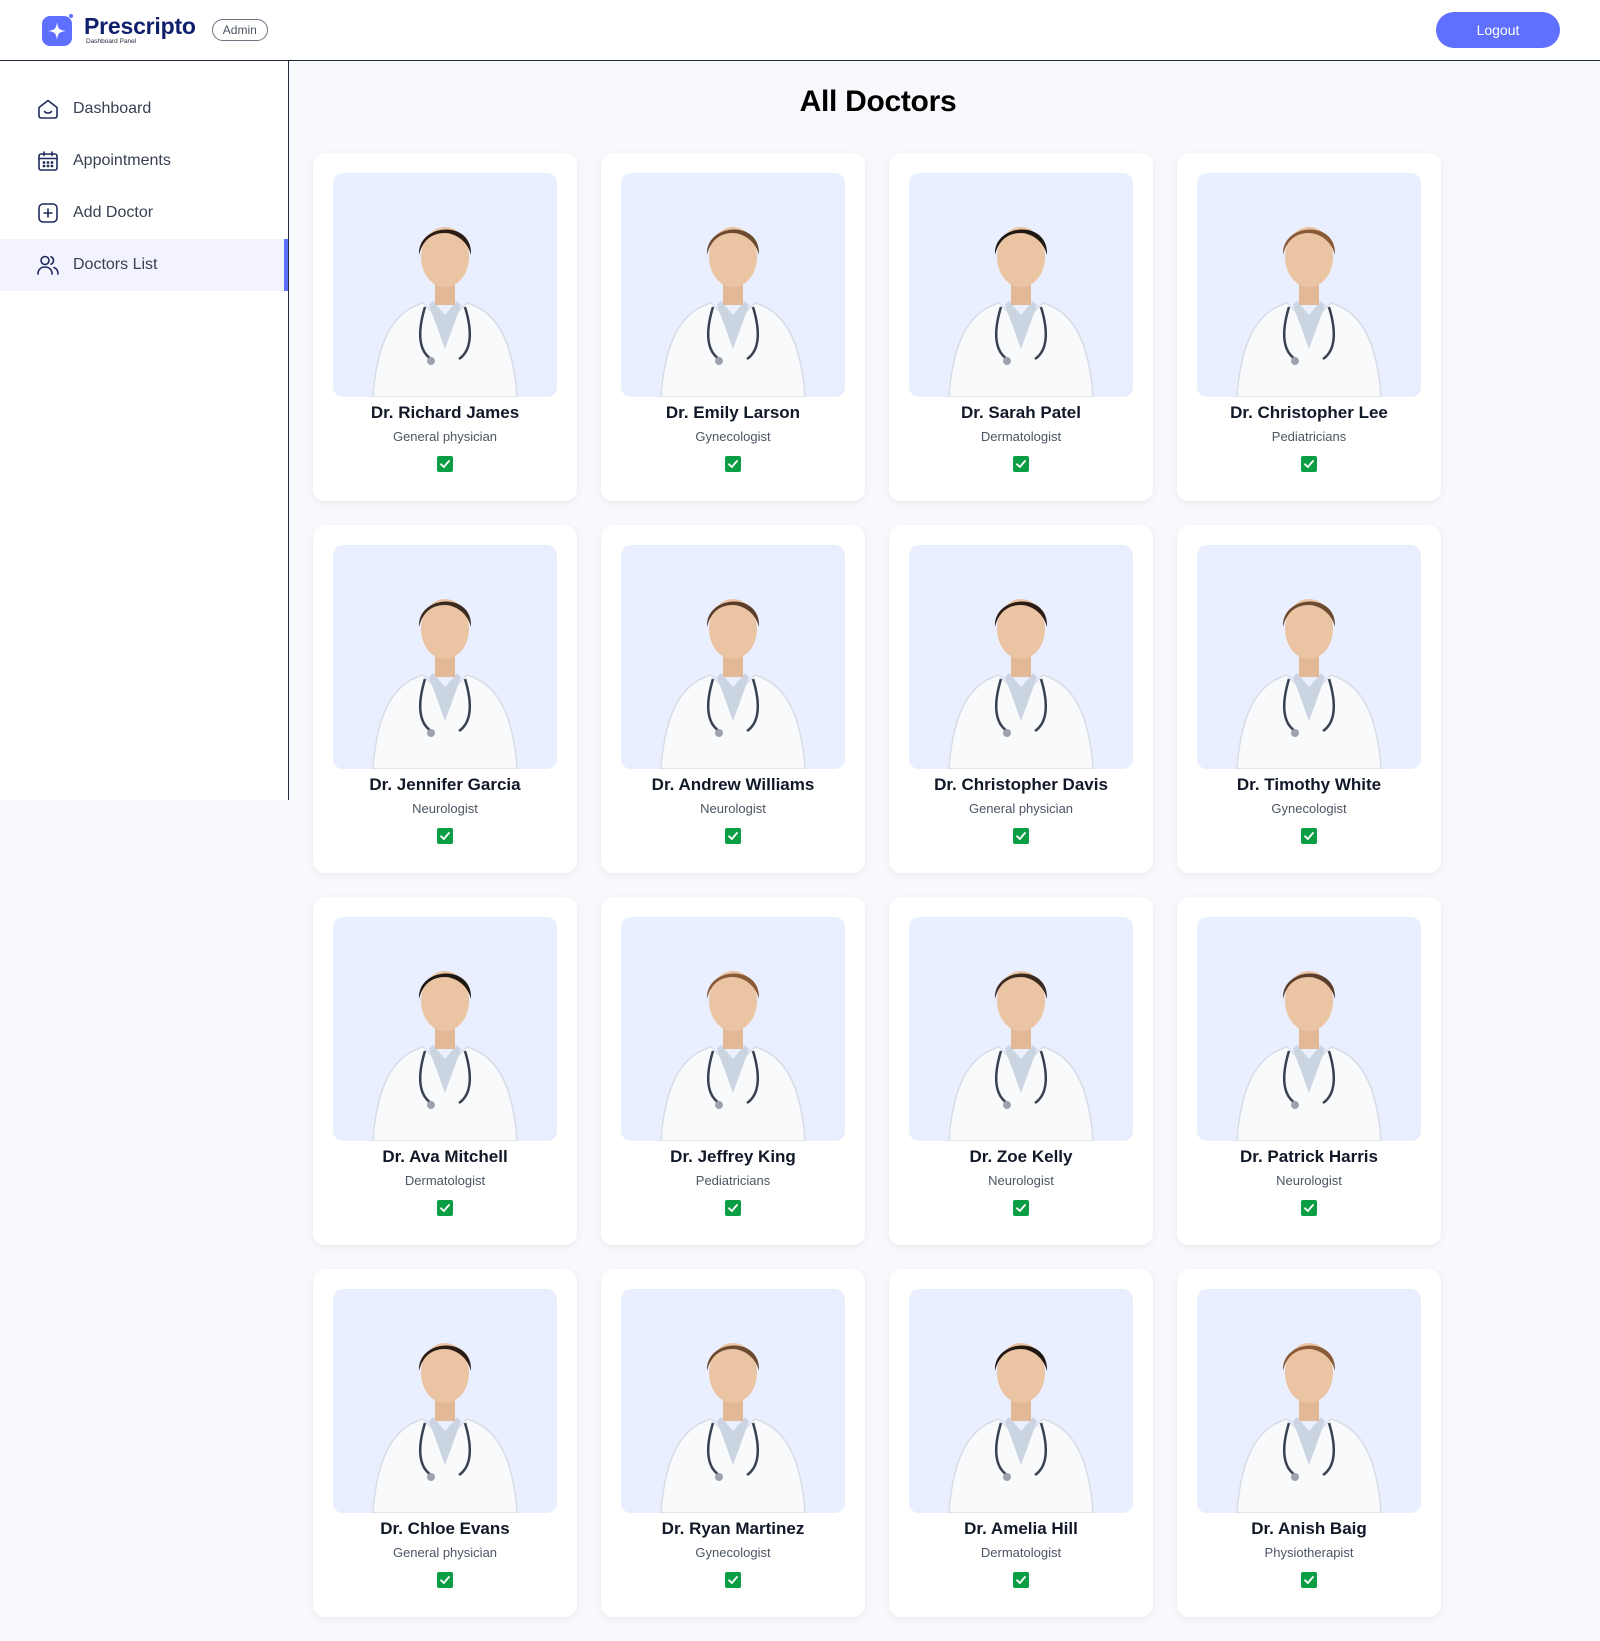 Image resolution: width=1600 pixels, height=1641 pixels. Describe the element at coordinates (48, 161) in the screenshot. I see `calendar-icon` at that location.